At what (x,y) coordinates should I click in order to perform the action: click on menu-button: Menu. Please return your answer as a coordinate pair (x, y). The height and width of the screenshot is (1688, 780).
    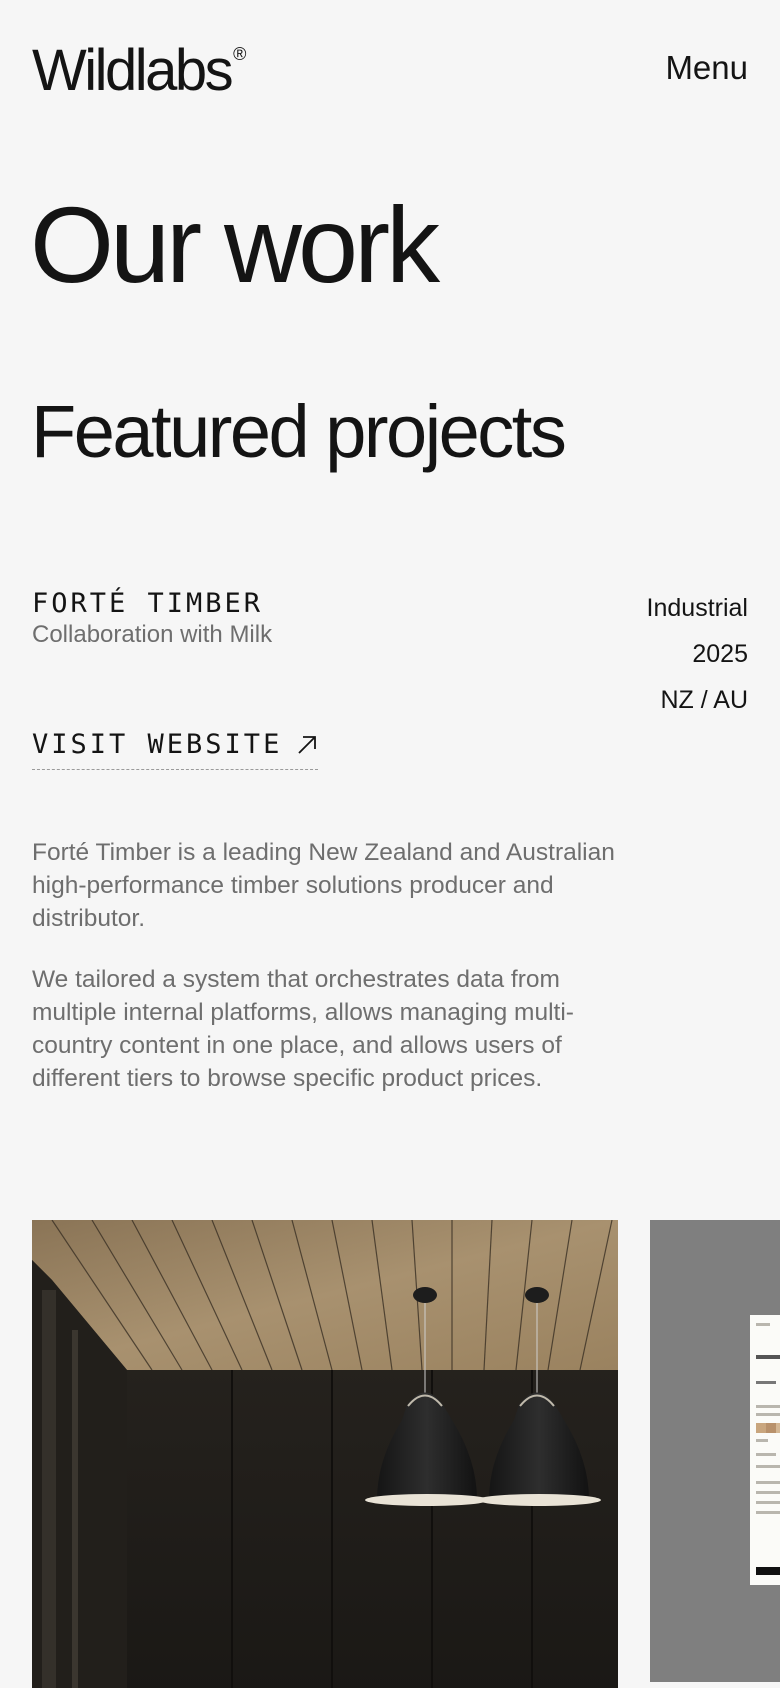
    Looking at the image, I should click on (706, 68).